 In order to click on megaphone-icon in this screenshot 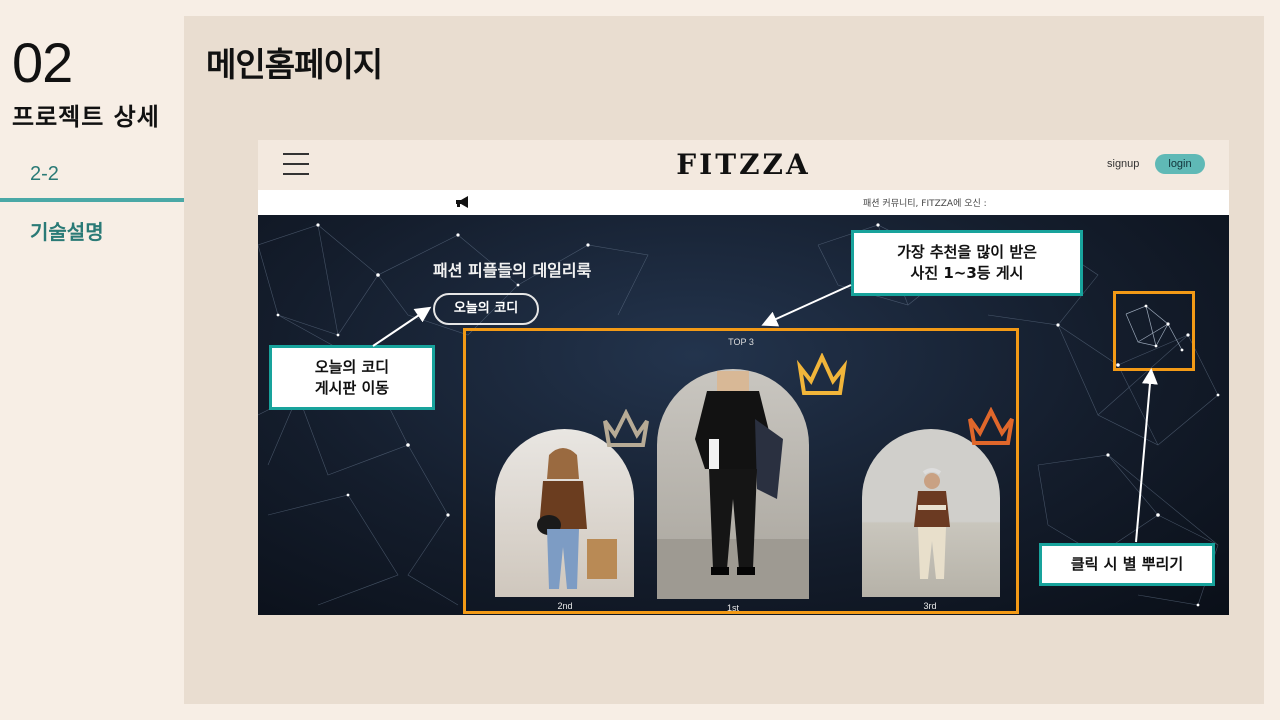, I will do `click(462, 202)`.